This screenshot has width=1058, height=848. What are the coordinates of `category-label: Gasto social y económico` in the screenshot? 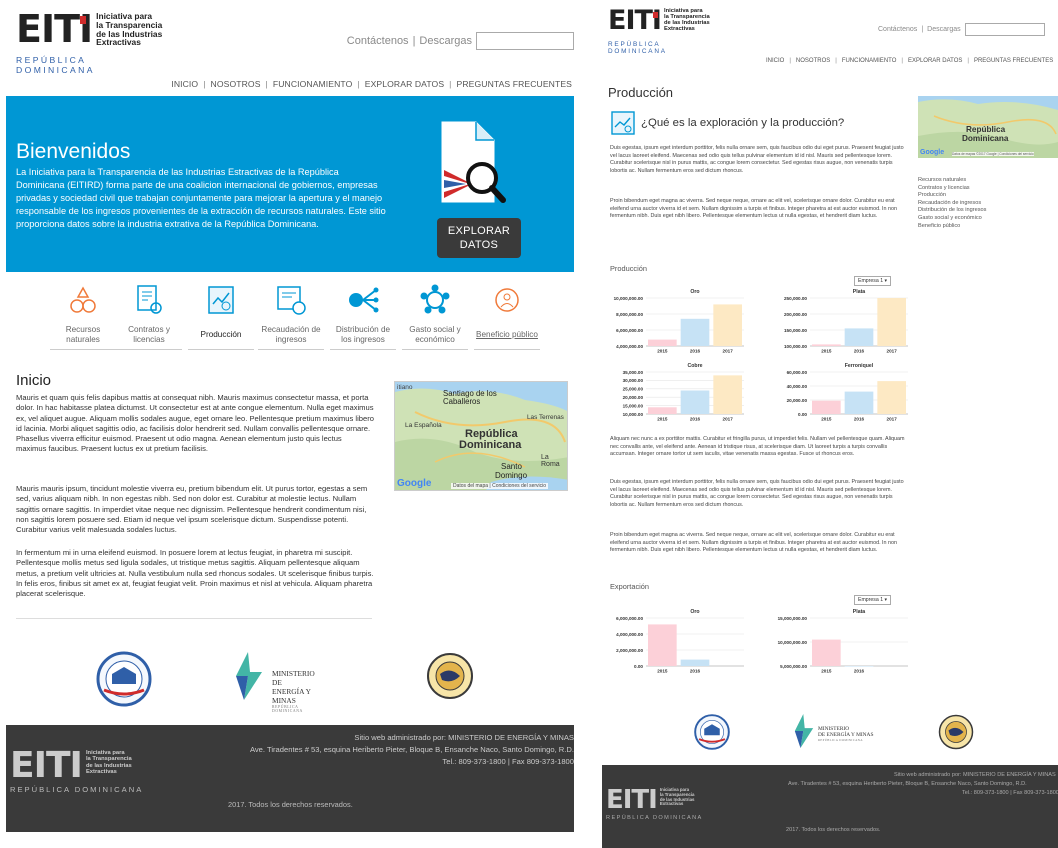 It's located at (435, 334).